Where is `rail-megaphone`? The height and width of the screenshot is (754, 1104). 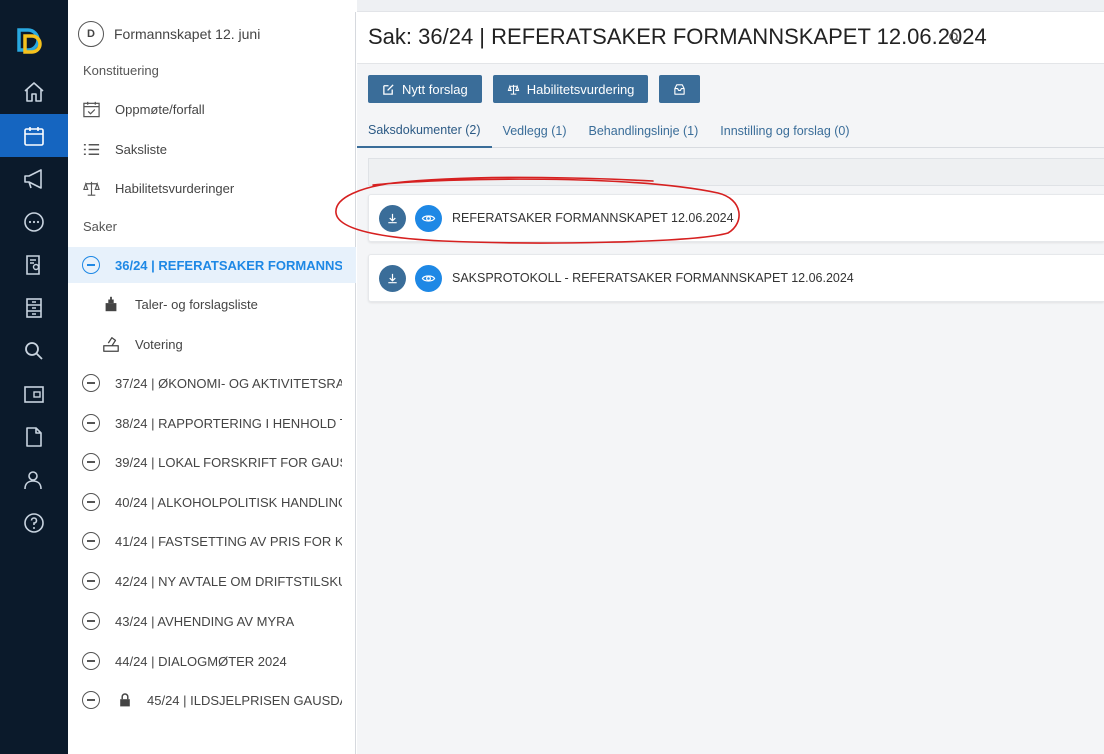 rail-megaphone is located at coordinates (34, 178).